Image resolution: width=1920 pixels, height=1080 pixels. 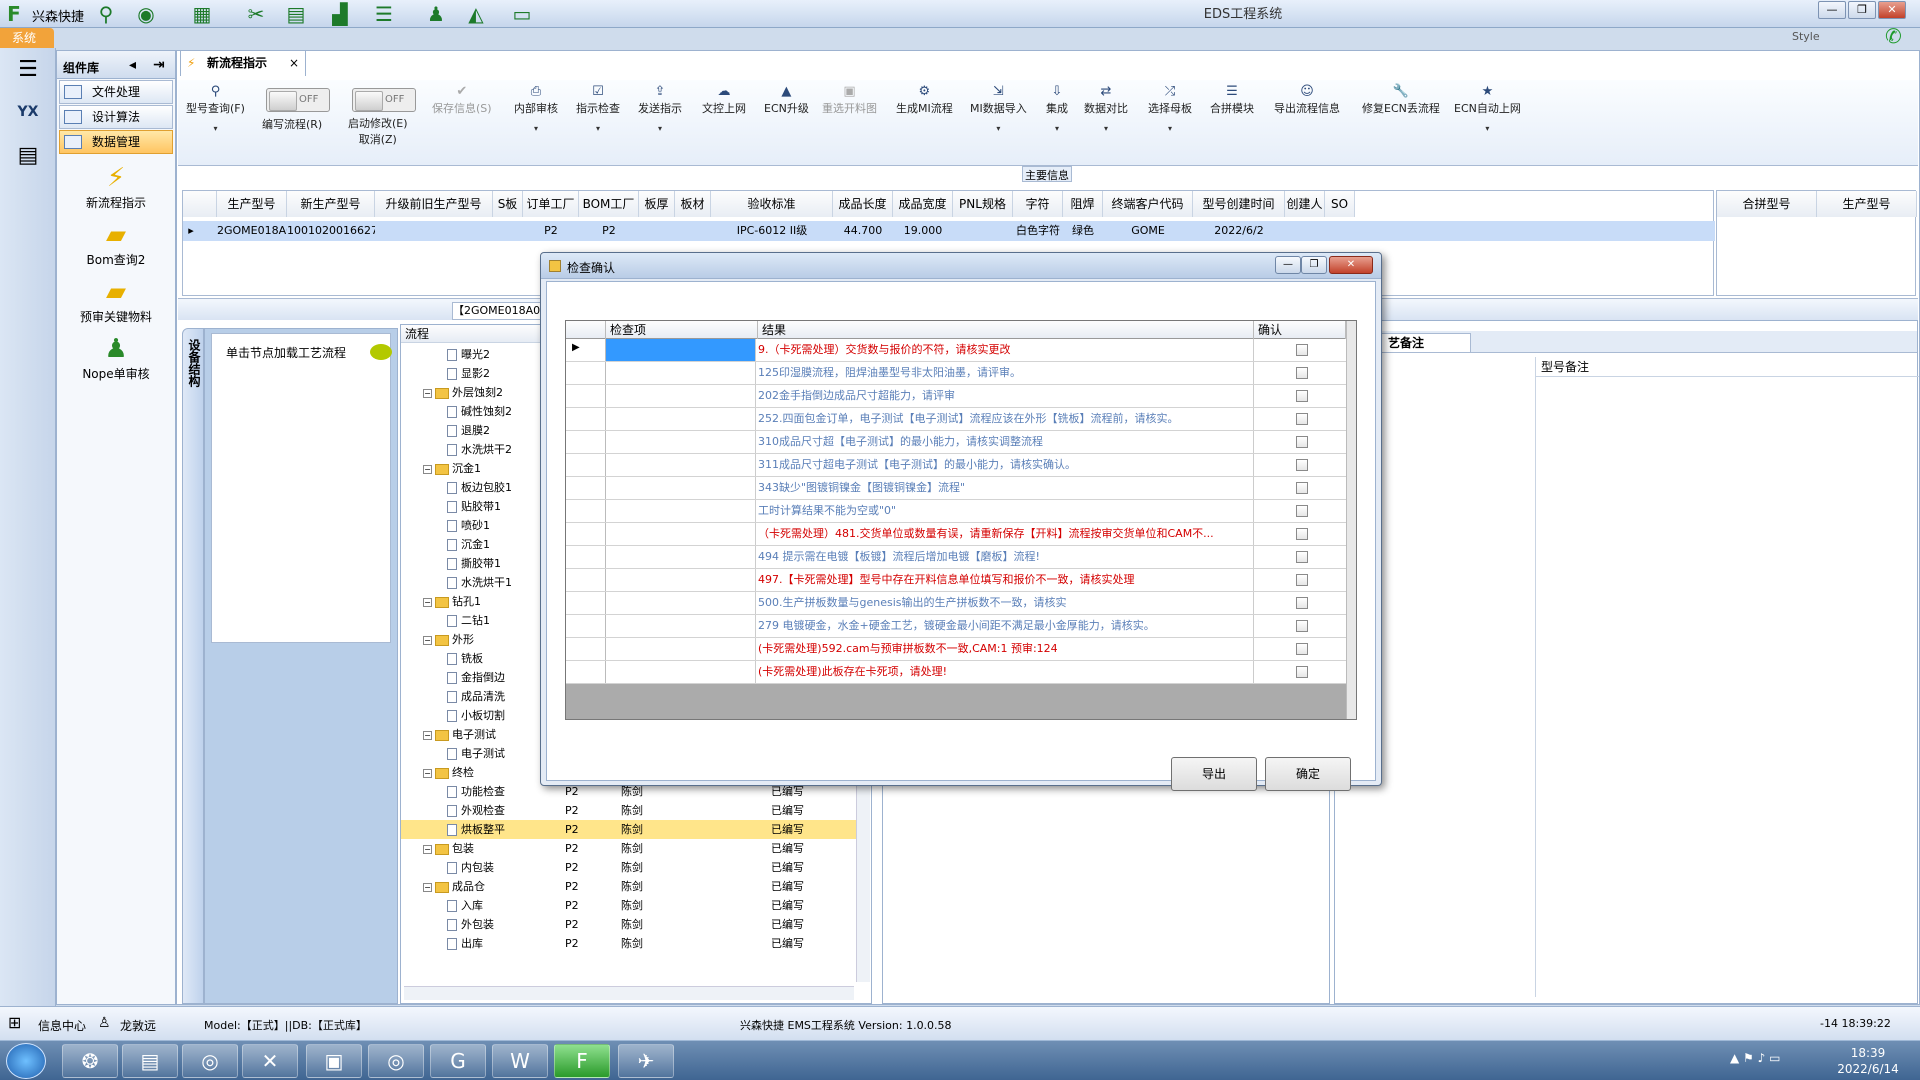 I want to click on taskbar-app-shell-icon: ❂, so click(x=90, y=1061).